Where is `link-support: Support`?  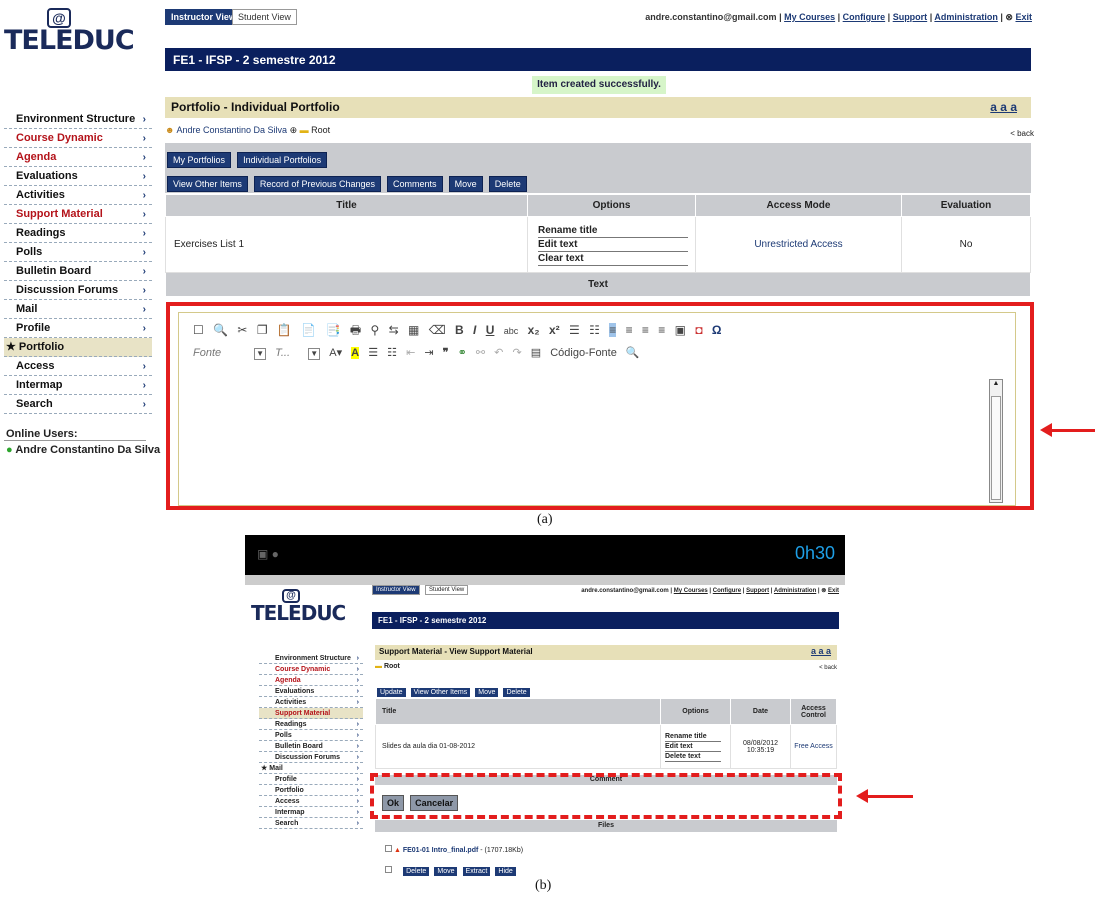
link-support: Support is located at coordinates (910, 17).